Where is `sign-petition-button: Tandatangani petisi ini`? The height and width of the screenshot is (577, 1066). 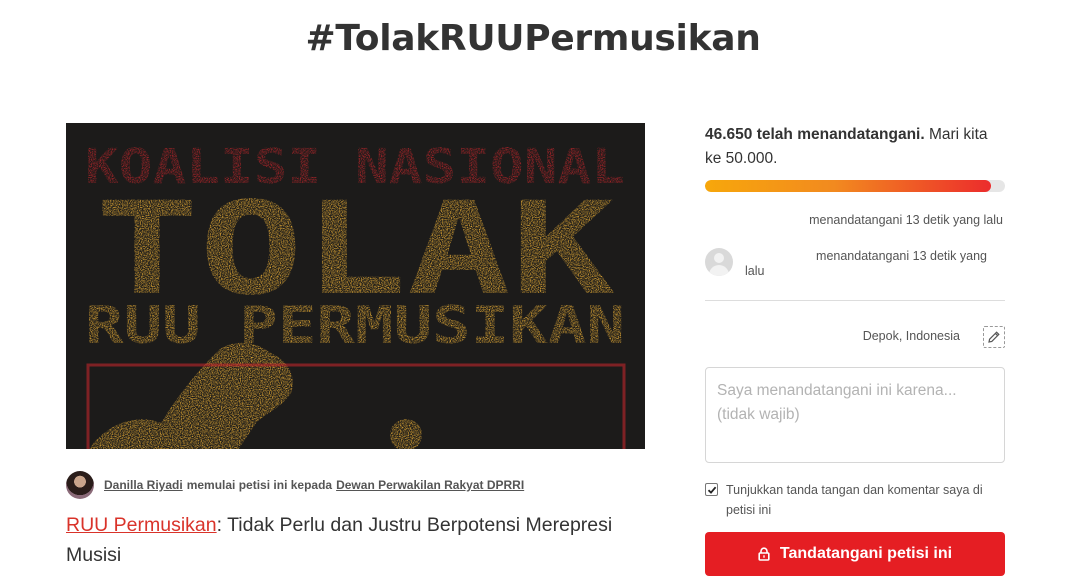 sign-petition-button: Tandatangani petisi ini is located at coordinates (855, 554).